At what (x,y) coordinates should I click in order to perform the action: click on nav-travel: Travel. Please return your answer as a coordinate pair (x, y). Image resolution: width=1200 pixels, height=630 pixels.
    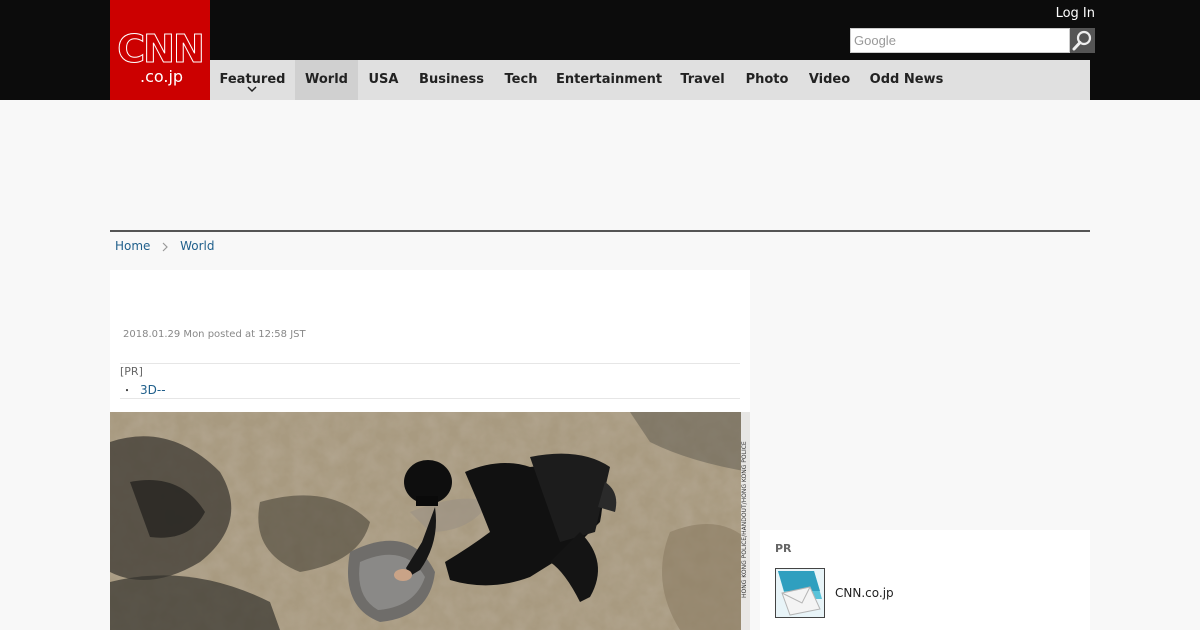
    Looking at the image, I should click on (702, 80).